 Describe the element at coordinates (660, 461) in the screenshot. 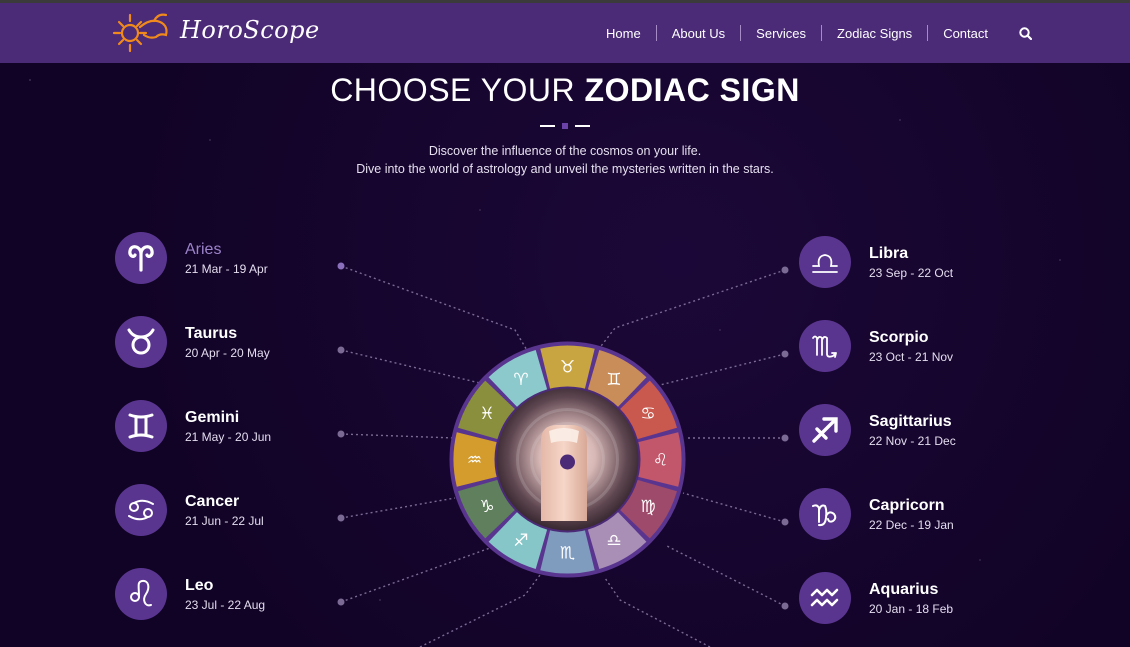

I see `leo-glyph: ♌` at that location.